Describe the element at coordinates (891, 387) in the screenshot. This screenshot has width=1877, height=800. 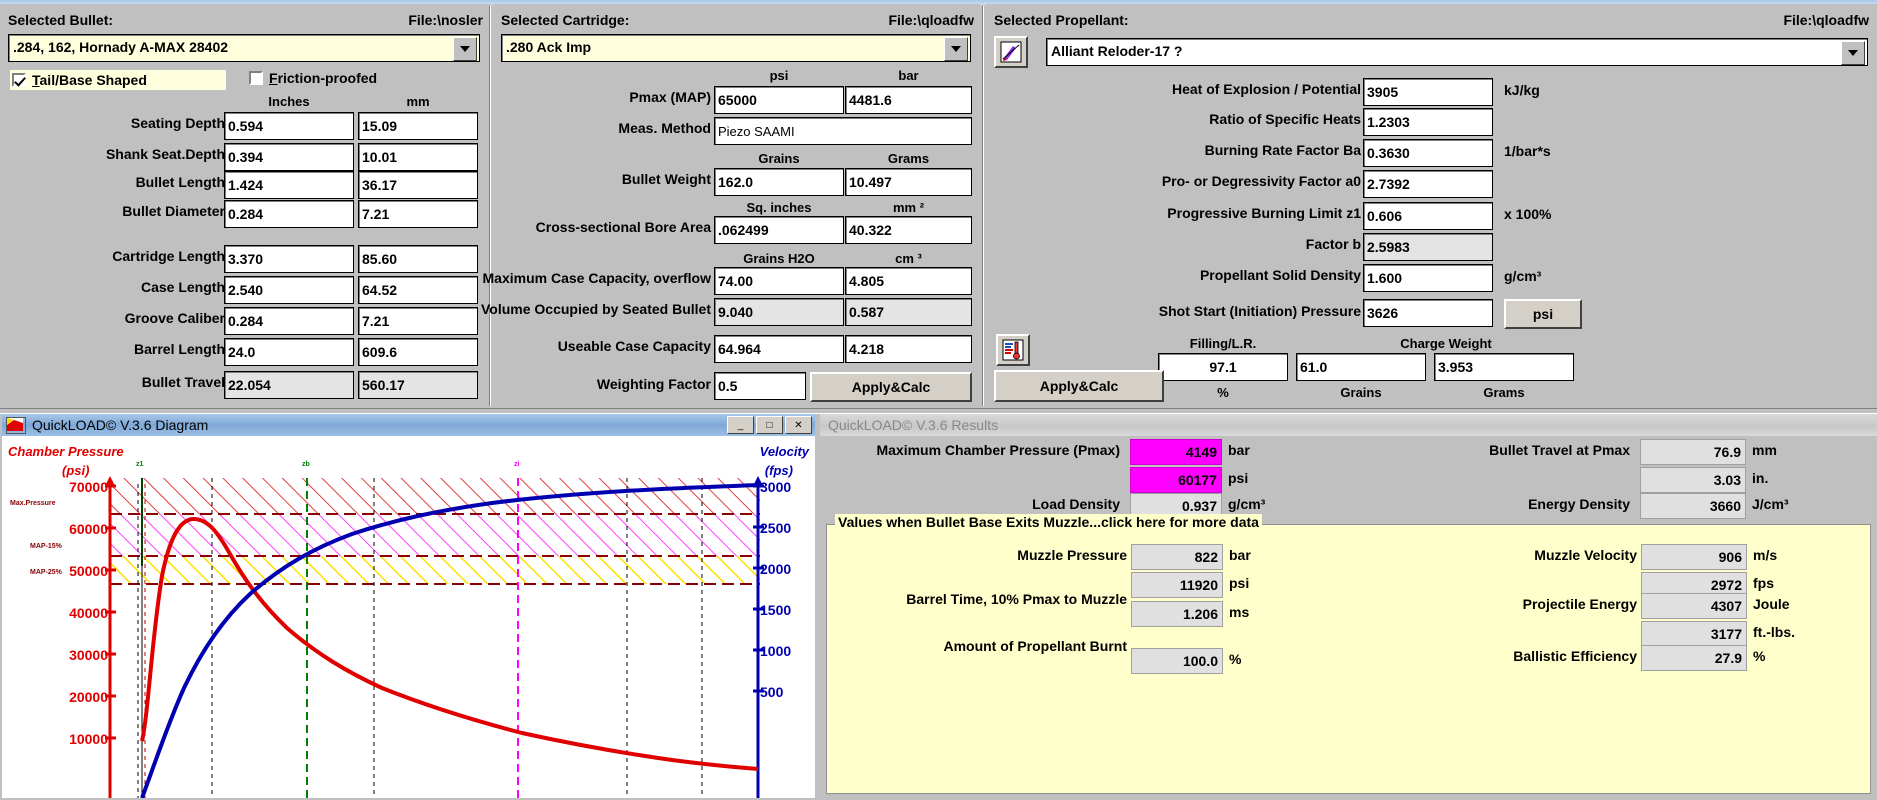
I see `cartridge-apply-calc-button: Apply&Calc` at that location.